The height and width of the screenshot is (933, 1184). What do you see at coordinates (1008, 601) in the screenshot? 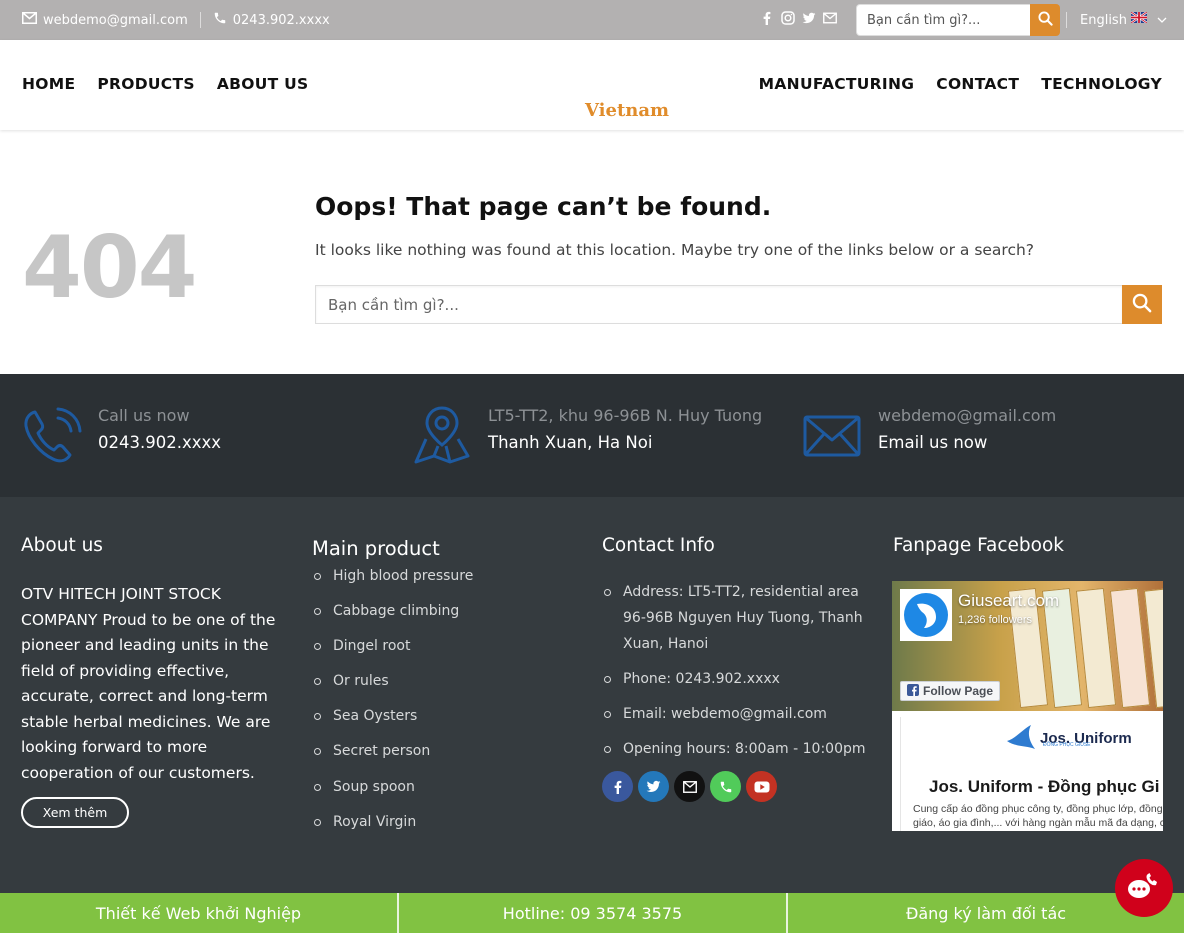
I see `page-name: Giuseart.com` at bounding box center [1008, 601].